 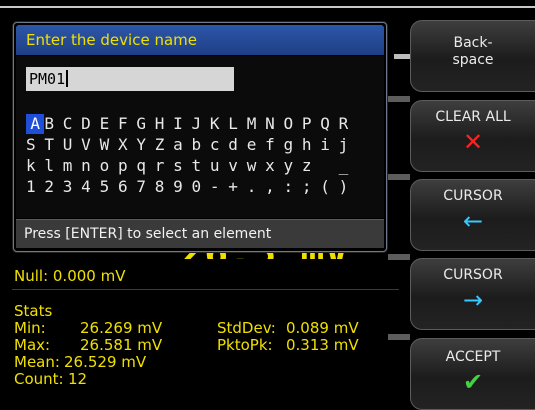 What do you see at coordinates (164, 166) in the screenshot?
I see `char-key: r` at bounding box center [164, 166].